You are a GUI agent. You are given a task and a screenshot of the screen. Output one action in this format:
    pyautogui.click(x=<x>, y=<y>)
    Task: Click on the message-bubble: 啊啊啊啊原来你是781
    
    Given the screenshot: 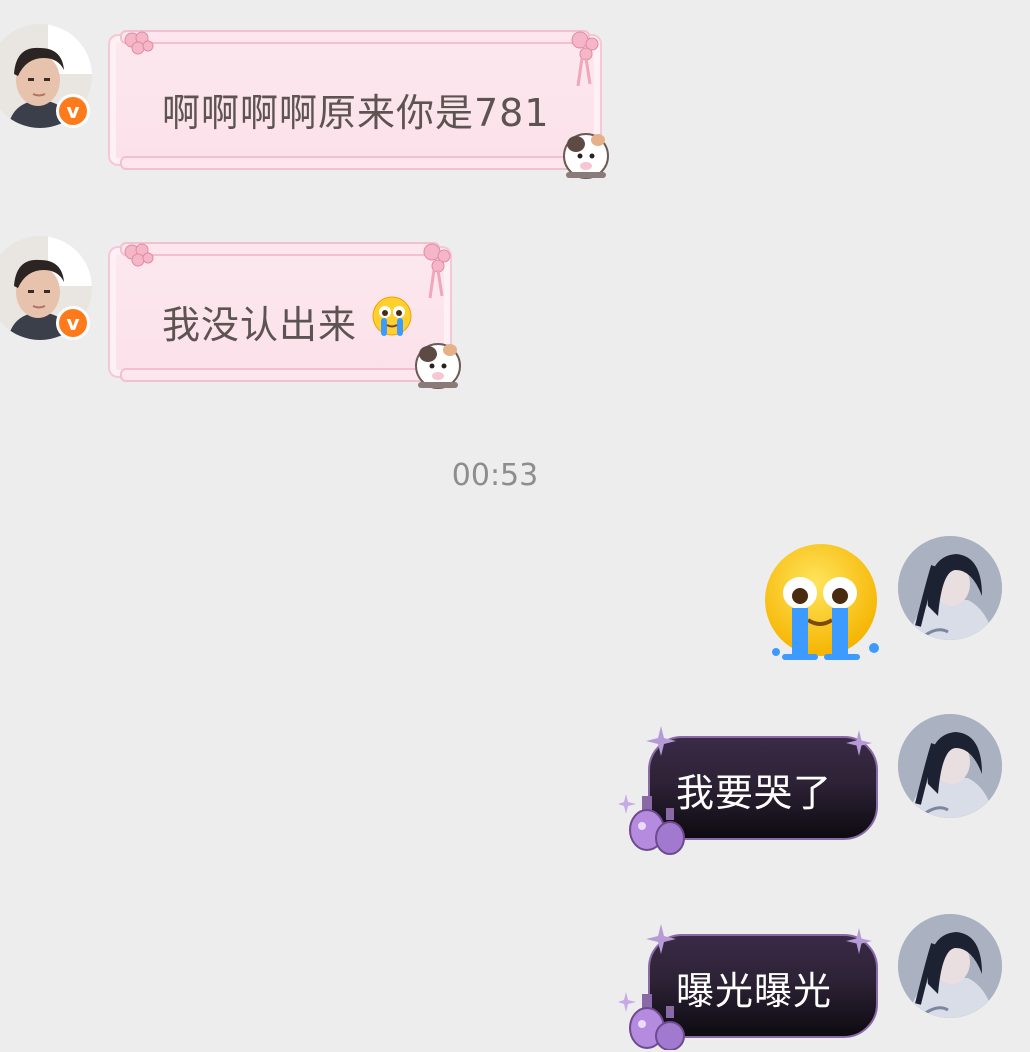 What is the action you would take?
    pyautogui.click(x=355, y=100)
    